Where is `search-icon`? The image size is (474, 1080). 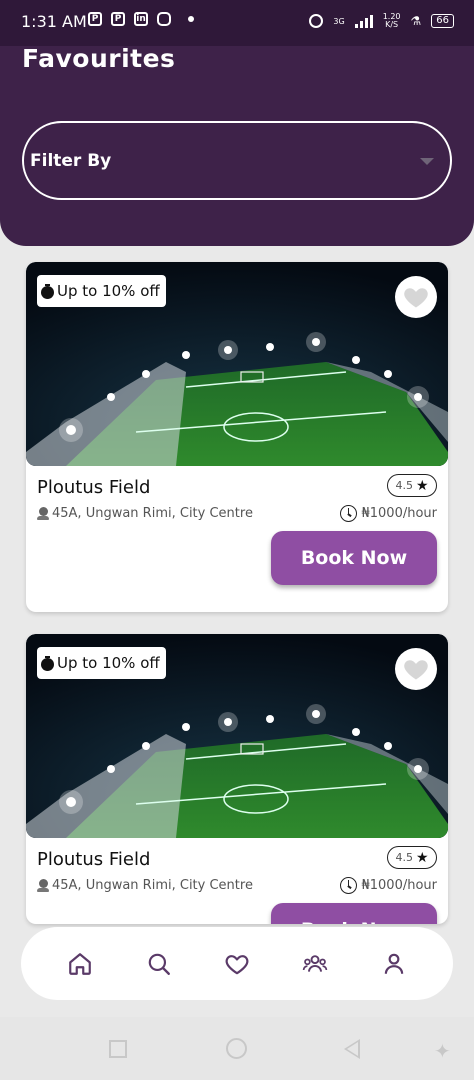
search-icon is located at coordinates (159, 964).